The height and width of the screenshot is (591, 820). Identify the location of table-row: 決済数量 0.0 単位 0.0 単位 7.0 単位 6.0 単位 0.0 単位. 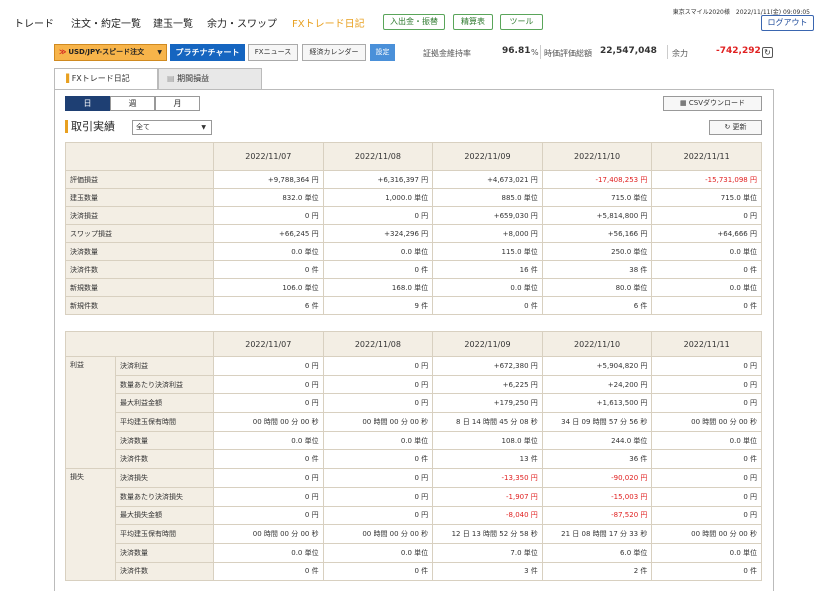
(414, 552).